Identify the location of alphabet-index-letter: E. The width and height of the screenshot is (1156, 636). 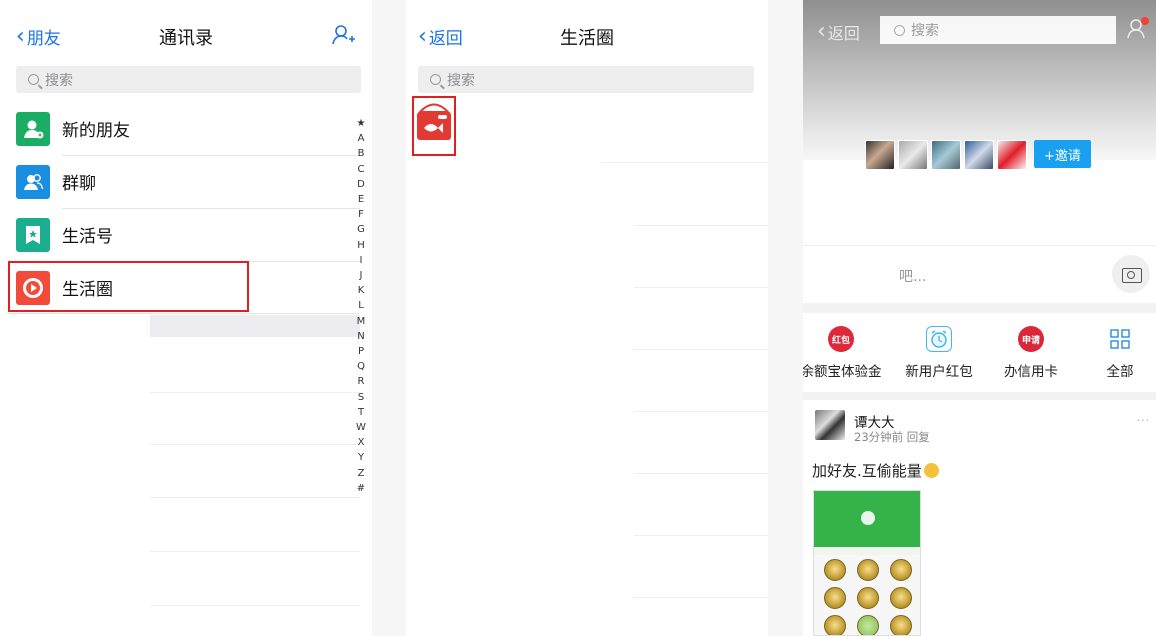
(361, 199).